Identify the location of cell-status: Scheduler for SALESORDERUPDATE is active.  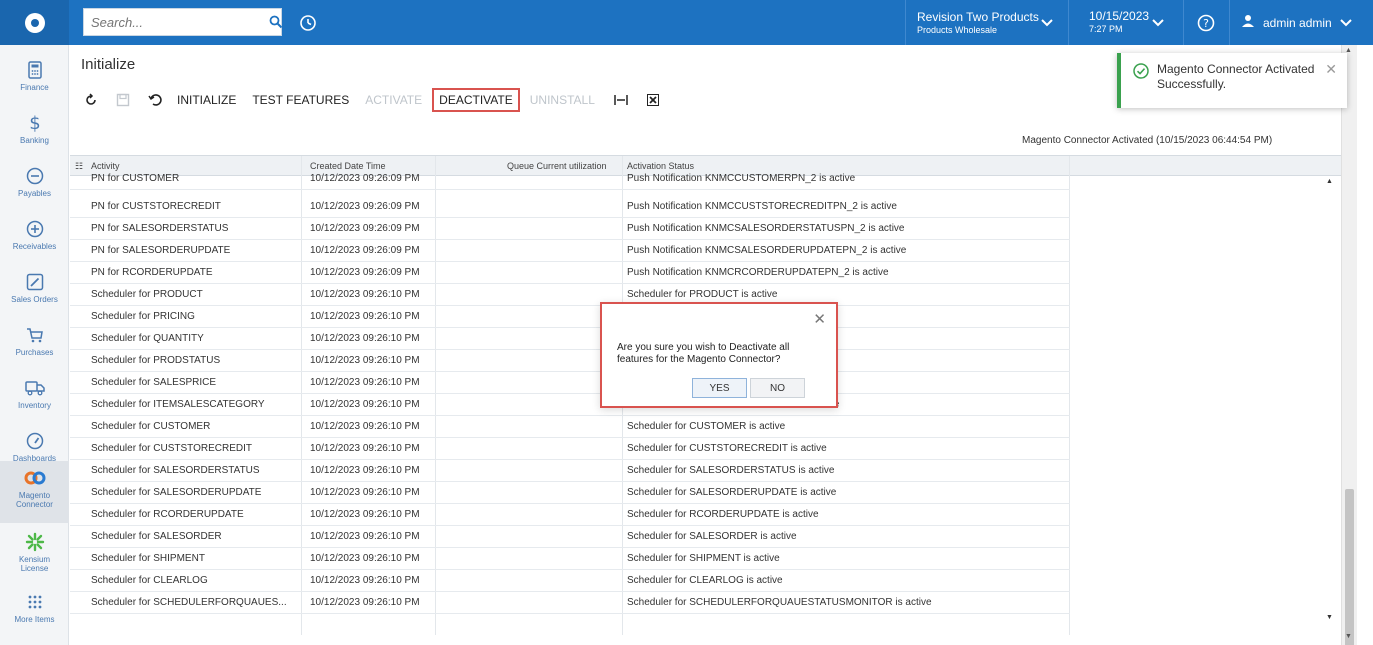
(732, 492).